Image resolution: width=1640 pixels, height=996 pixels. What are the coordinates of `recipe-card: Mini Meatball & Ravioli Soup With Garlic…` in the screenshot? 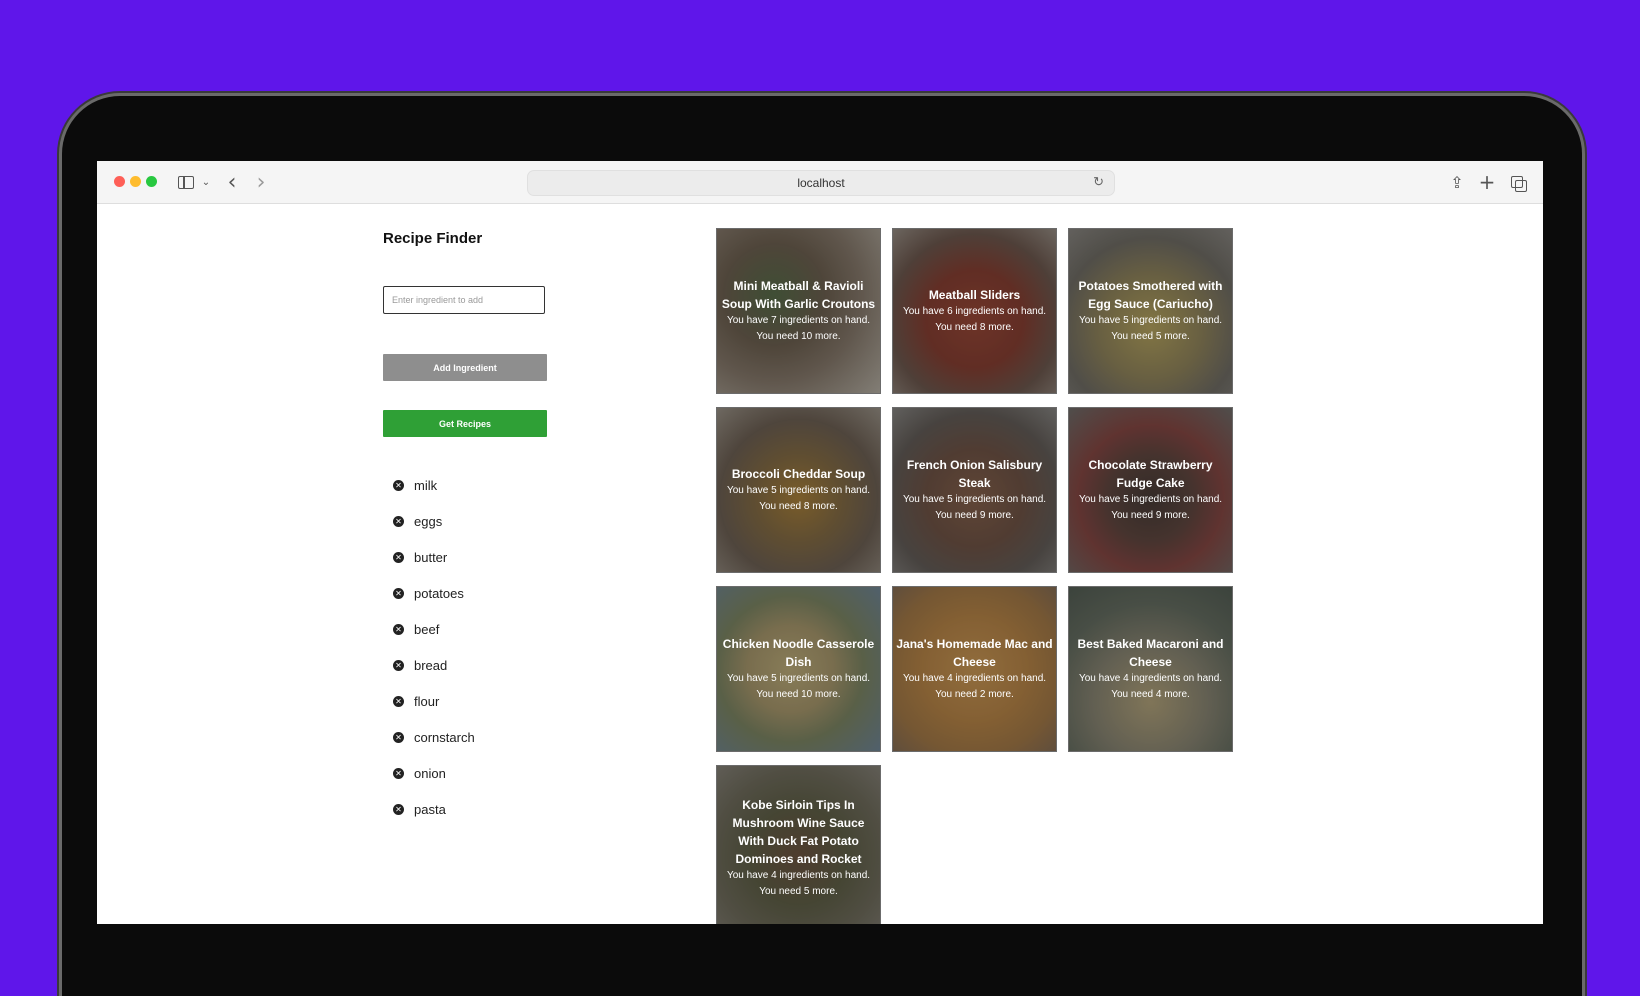 It's located at (798, 311).